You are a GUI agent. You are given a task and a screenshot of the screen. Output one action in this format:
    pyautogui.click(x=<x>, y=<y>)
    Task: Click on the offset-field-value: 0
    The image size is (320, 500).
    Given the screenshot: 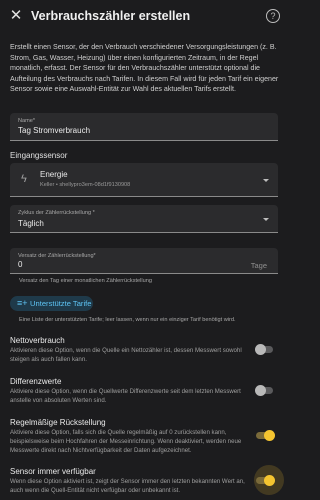 What is the action you would take?
    pyautogui.click(x=20, y=264)
    